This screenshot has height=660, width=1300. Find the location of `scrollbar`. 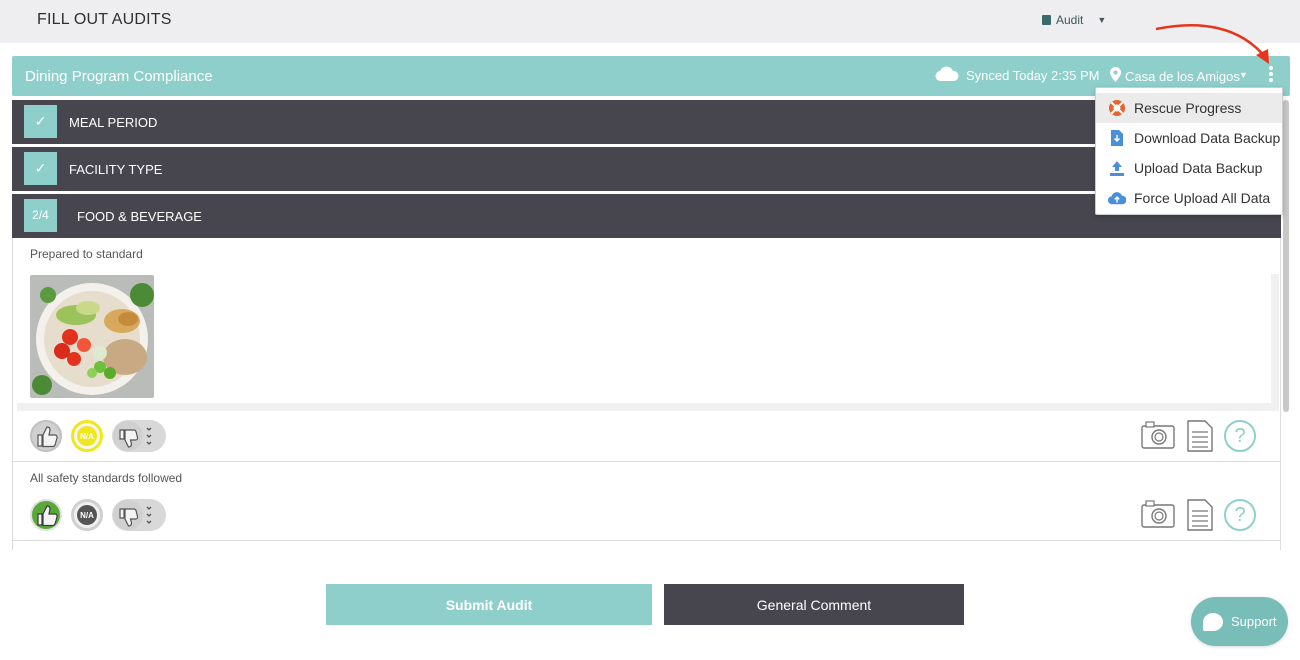

scrollbar is located at coordinates (1286, 256).